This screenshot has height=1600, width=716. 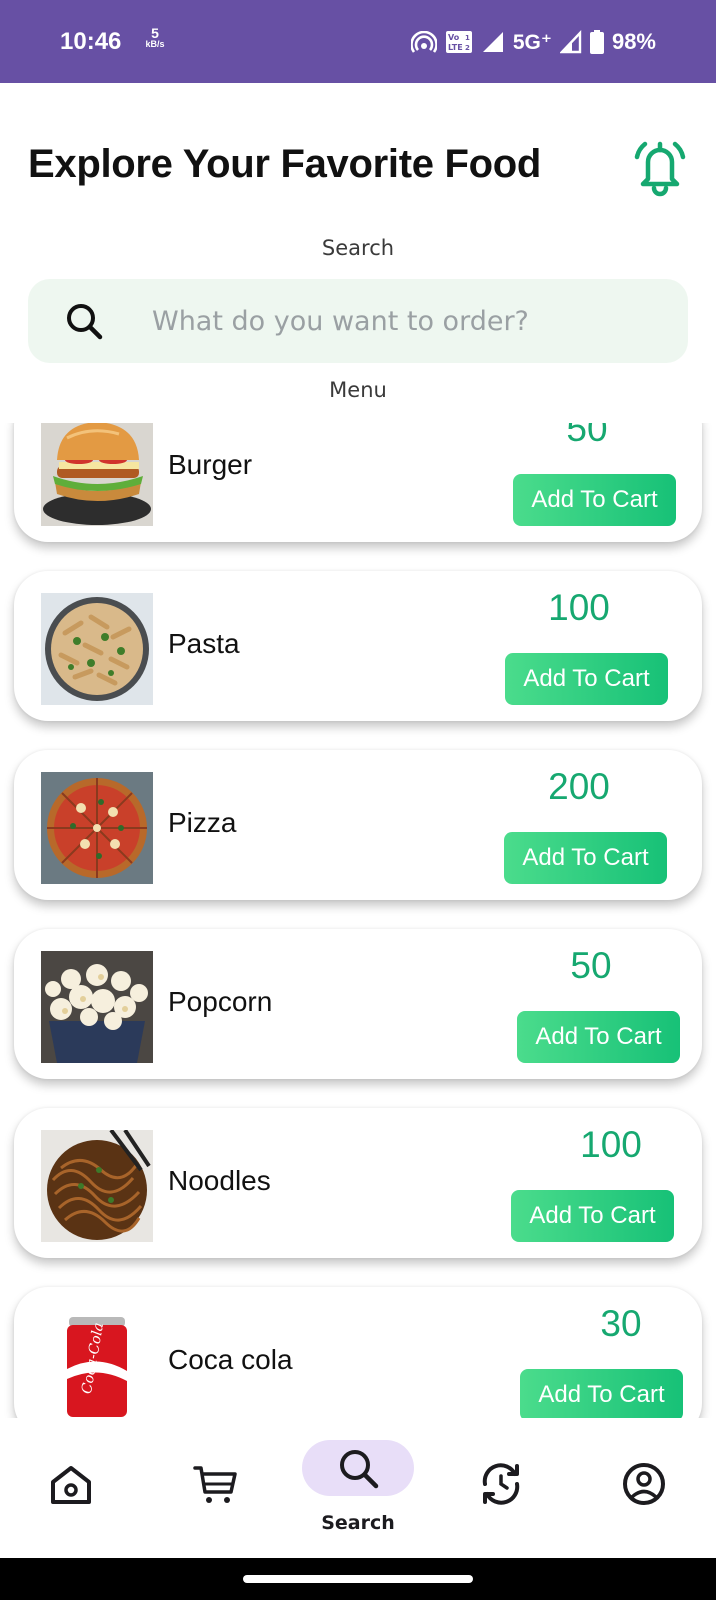 I want to click on coca-cola-can-photo: Coca-Cola, so click(x=97, y=1363).